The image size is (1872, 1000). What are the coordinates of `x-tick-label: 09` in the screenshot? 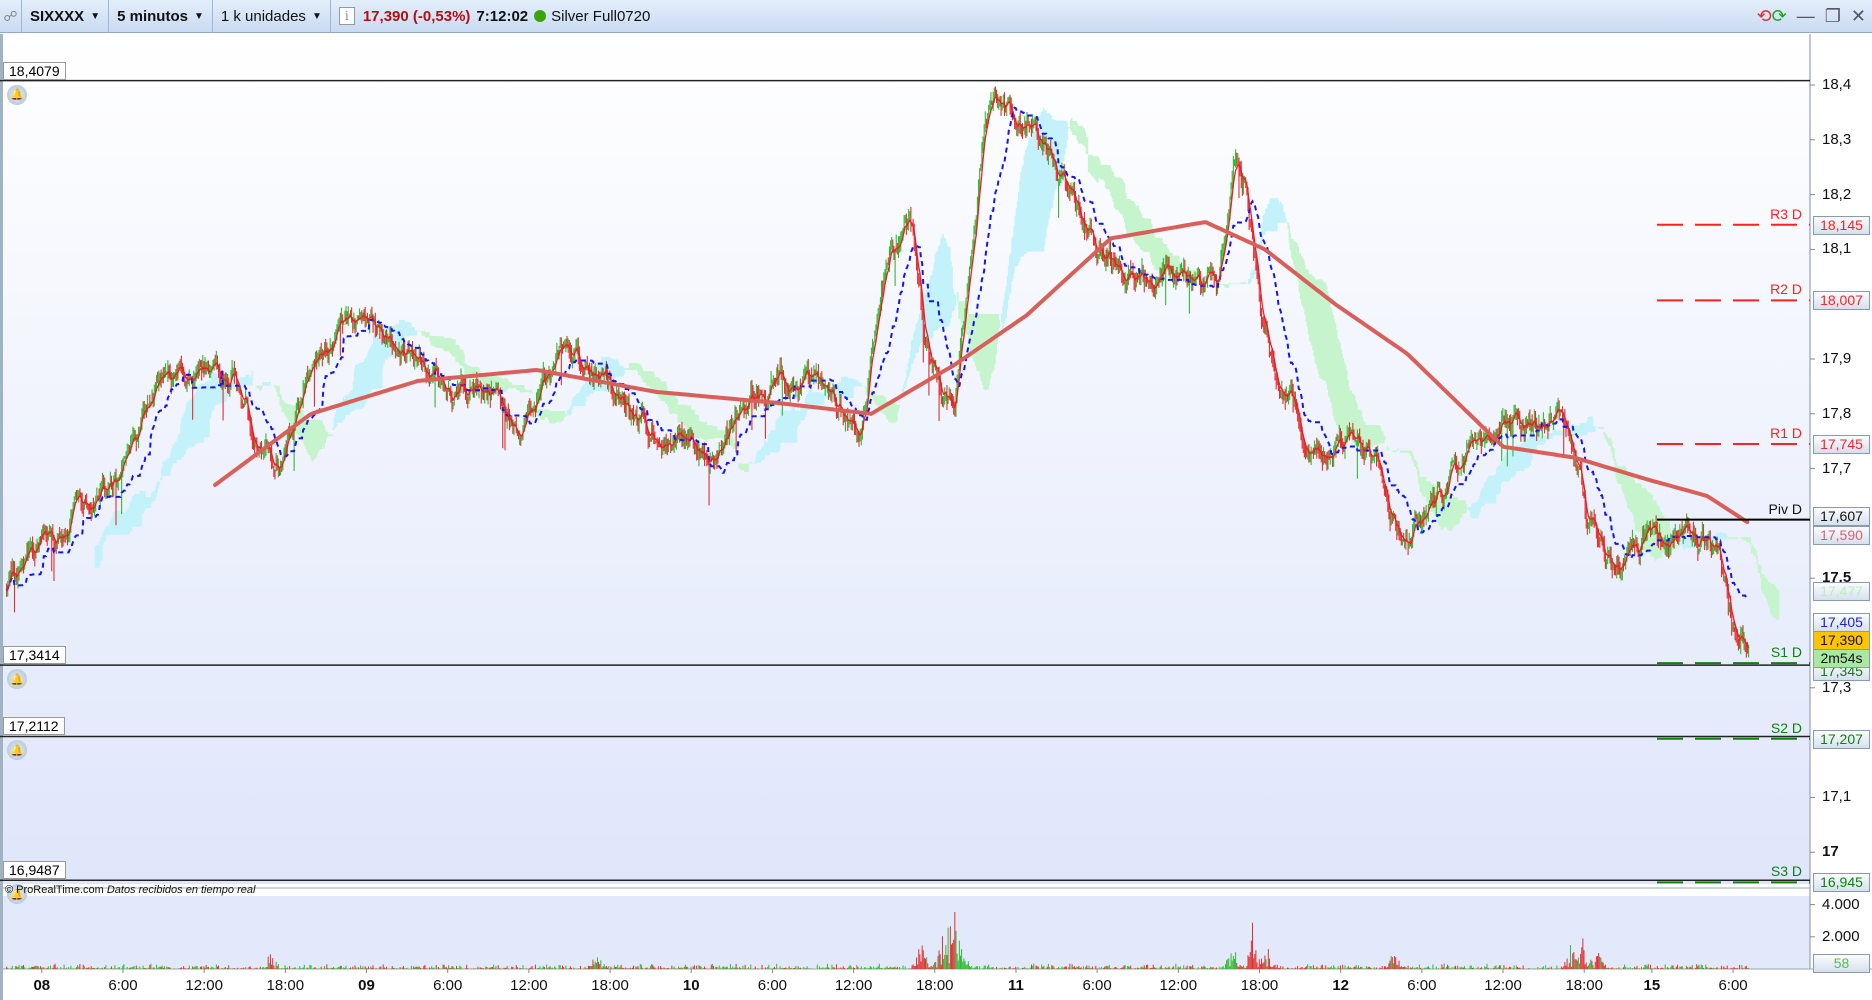 It's located at (366, 985).